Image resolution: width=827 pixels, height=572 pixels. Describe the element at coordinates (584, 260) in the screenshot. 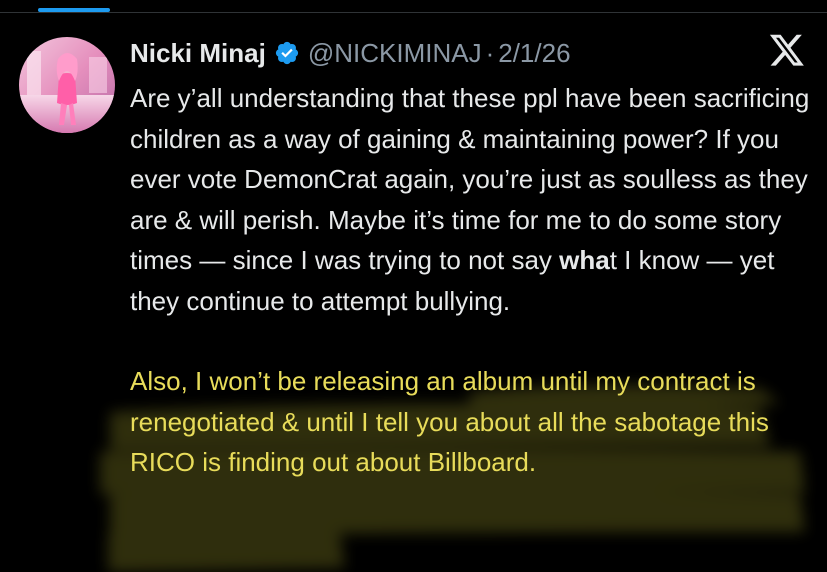

I see `tweet-paragraph-1-bold: wha` at that location.